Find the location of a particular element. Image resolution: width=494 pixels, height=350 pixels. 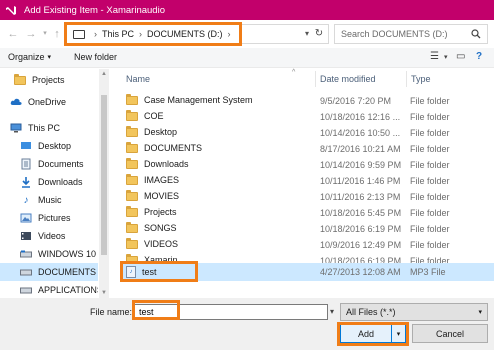

file-name: MOVIES is located at coordinates (162, 196).